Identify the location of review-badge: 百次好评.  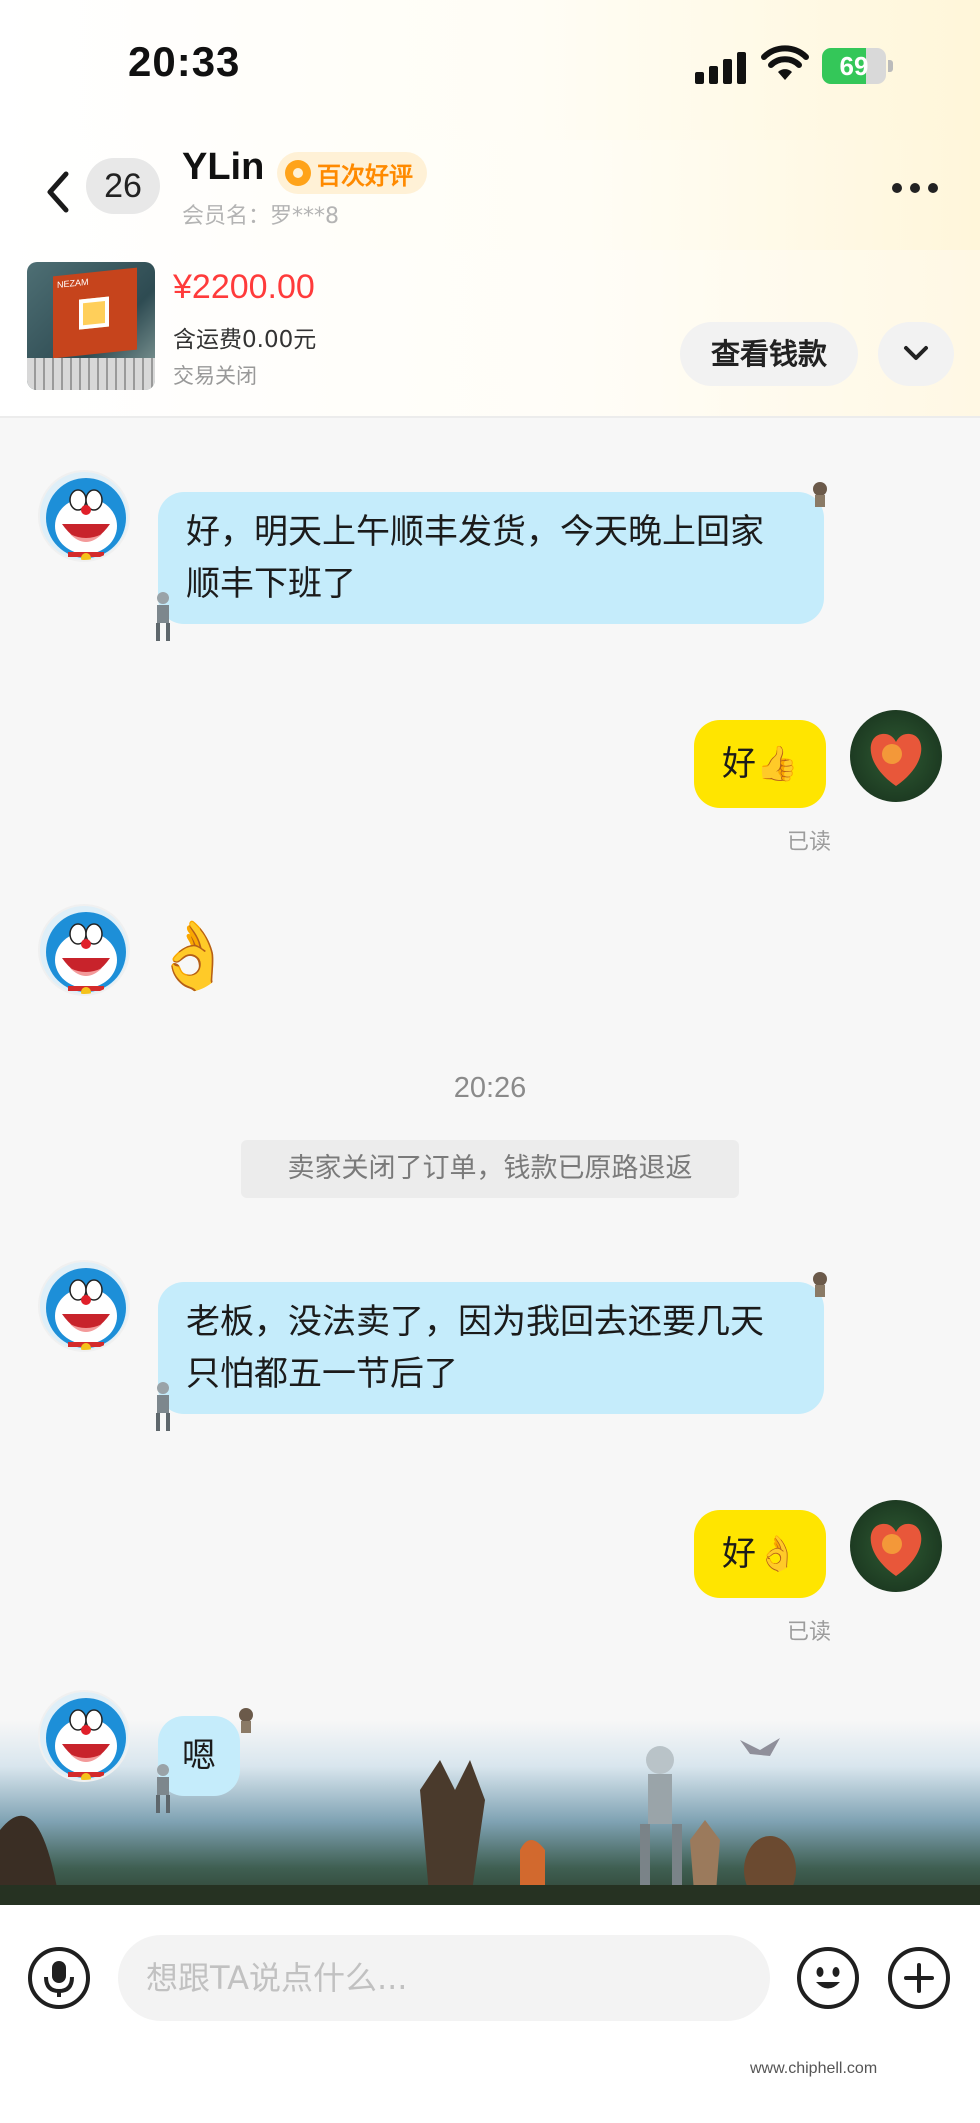
(352, 173).